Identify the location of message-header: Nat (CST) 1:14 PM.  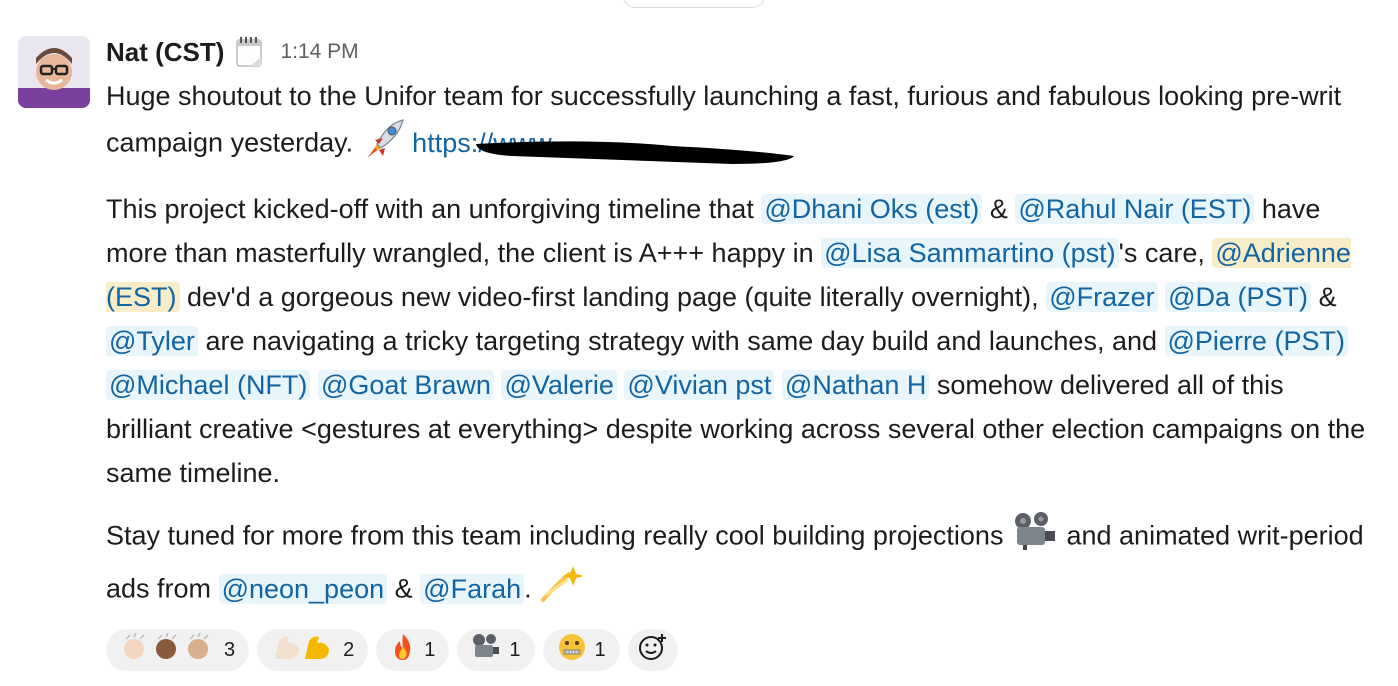
(741, 52).